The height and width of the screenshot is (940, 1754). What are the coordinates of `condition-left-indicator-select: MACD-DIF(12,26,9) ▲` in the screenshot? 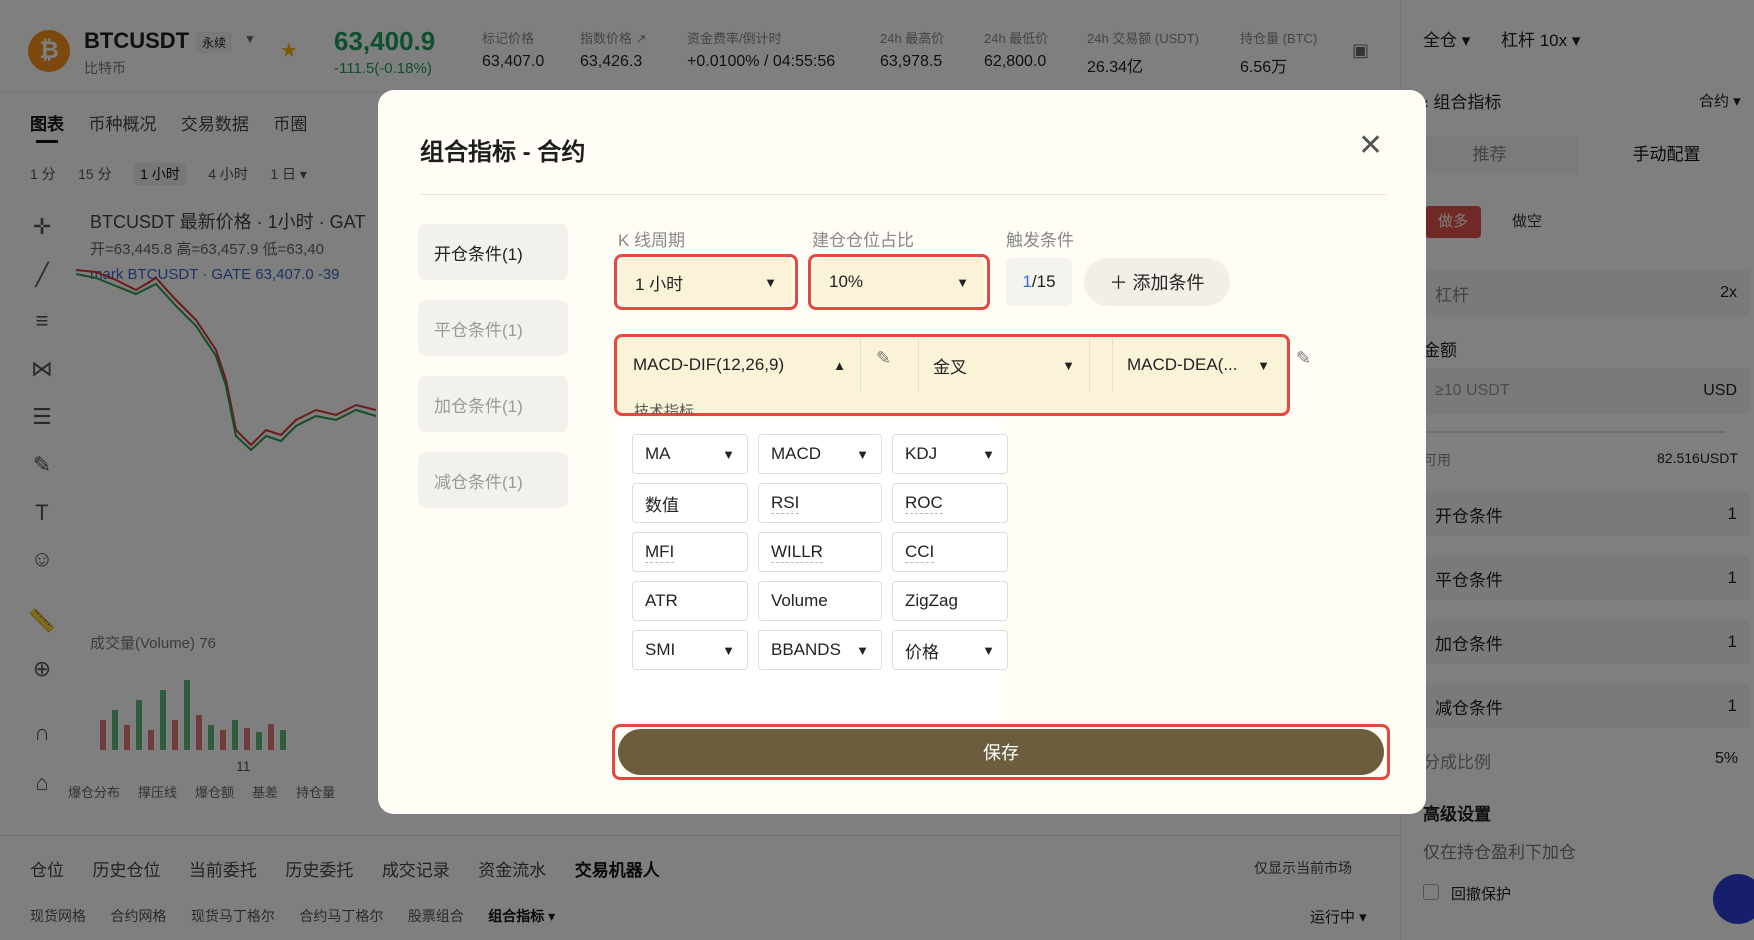 It's located at (740, 365).